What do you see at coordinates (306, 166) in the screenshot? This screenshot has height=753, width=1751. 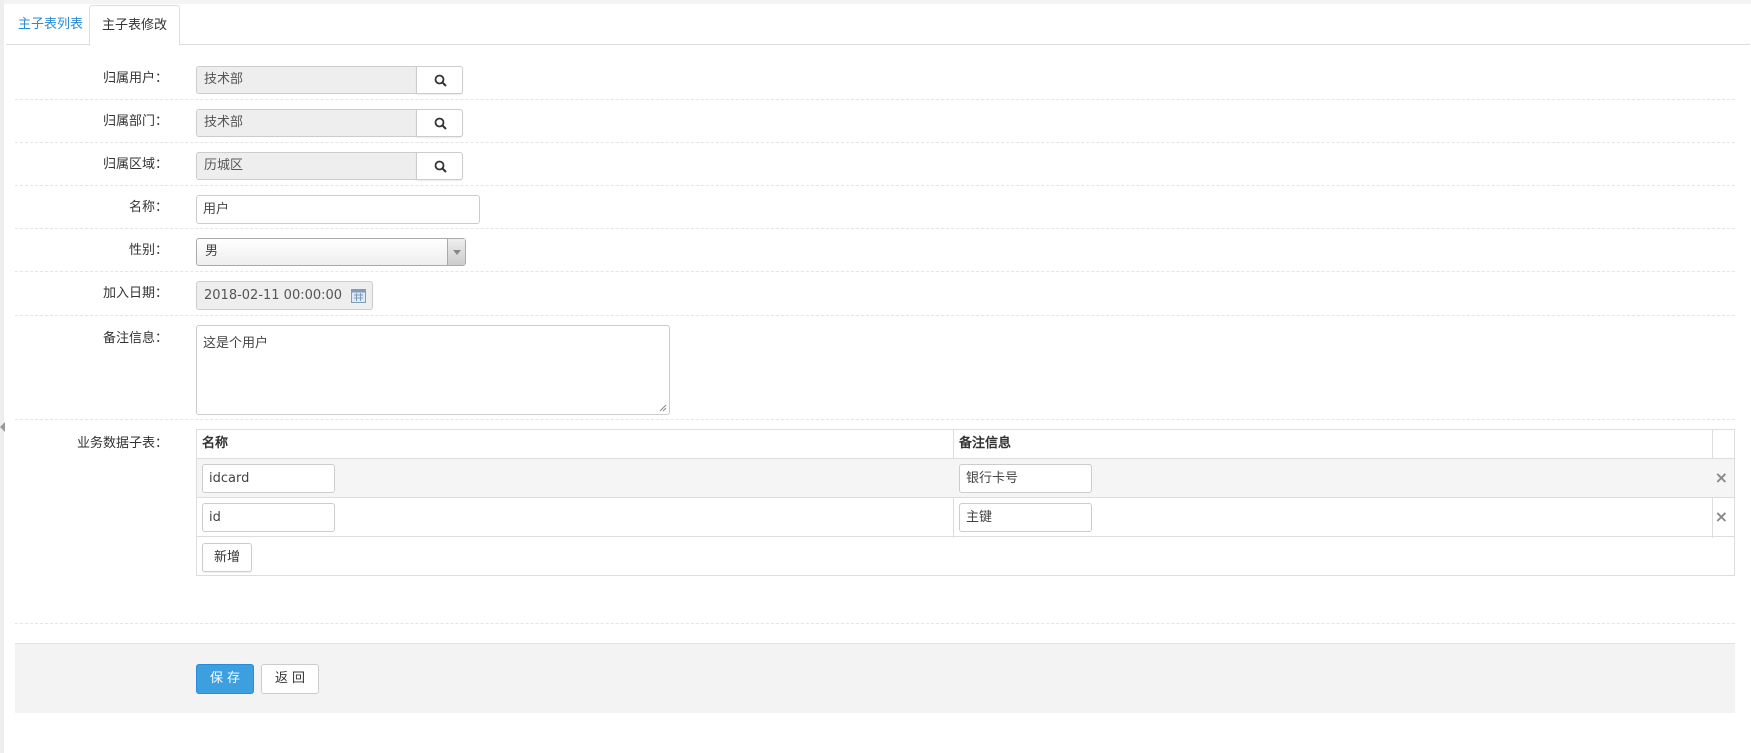 I see `owner-area-input: 历城区` at bounding box center [306, 166].